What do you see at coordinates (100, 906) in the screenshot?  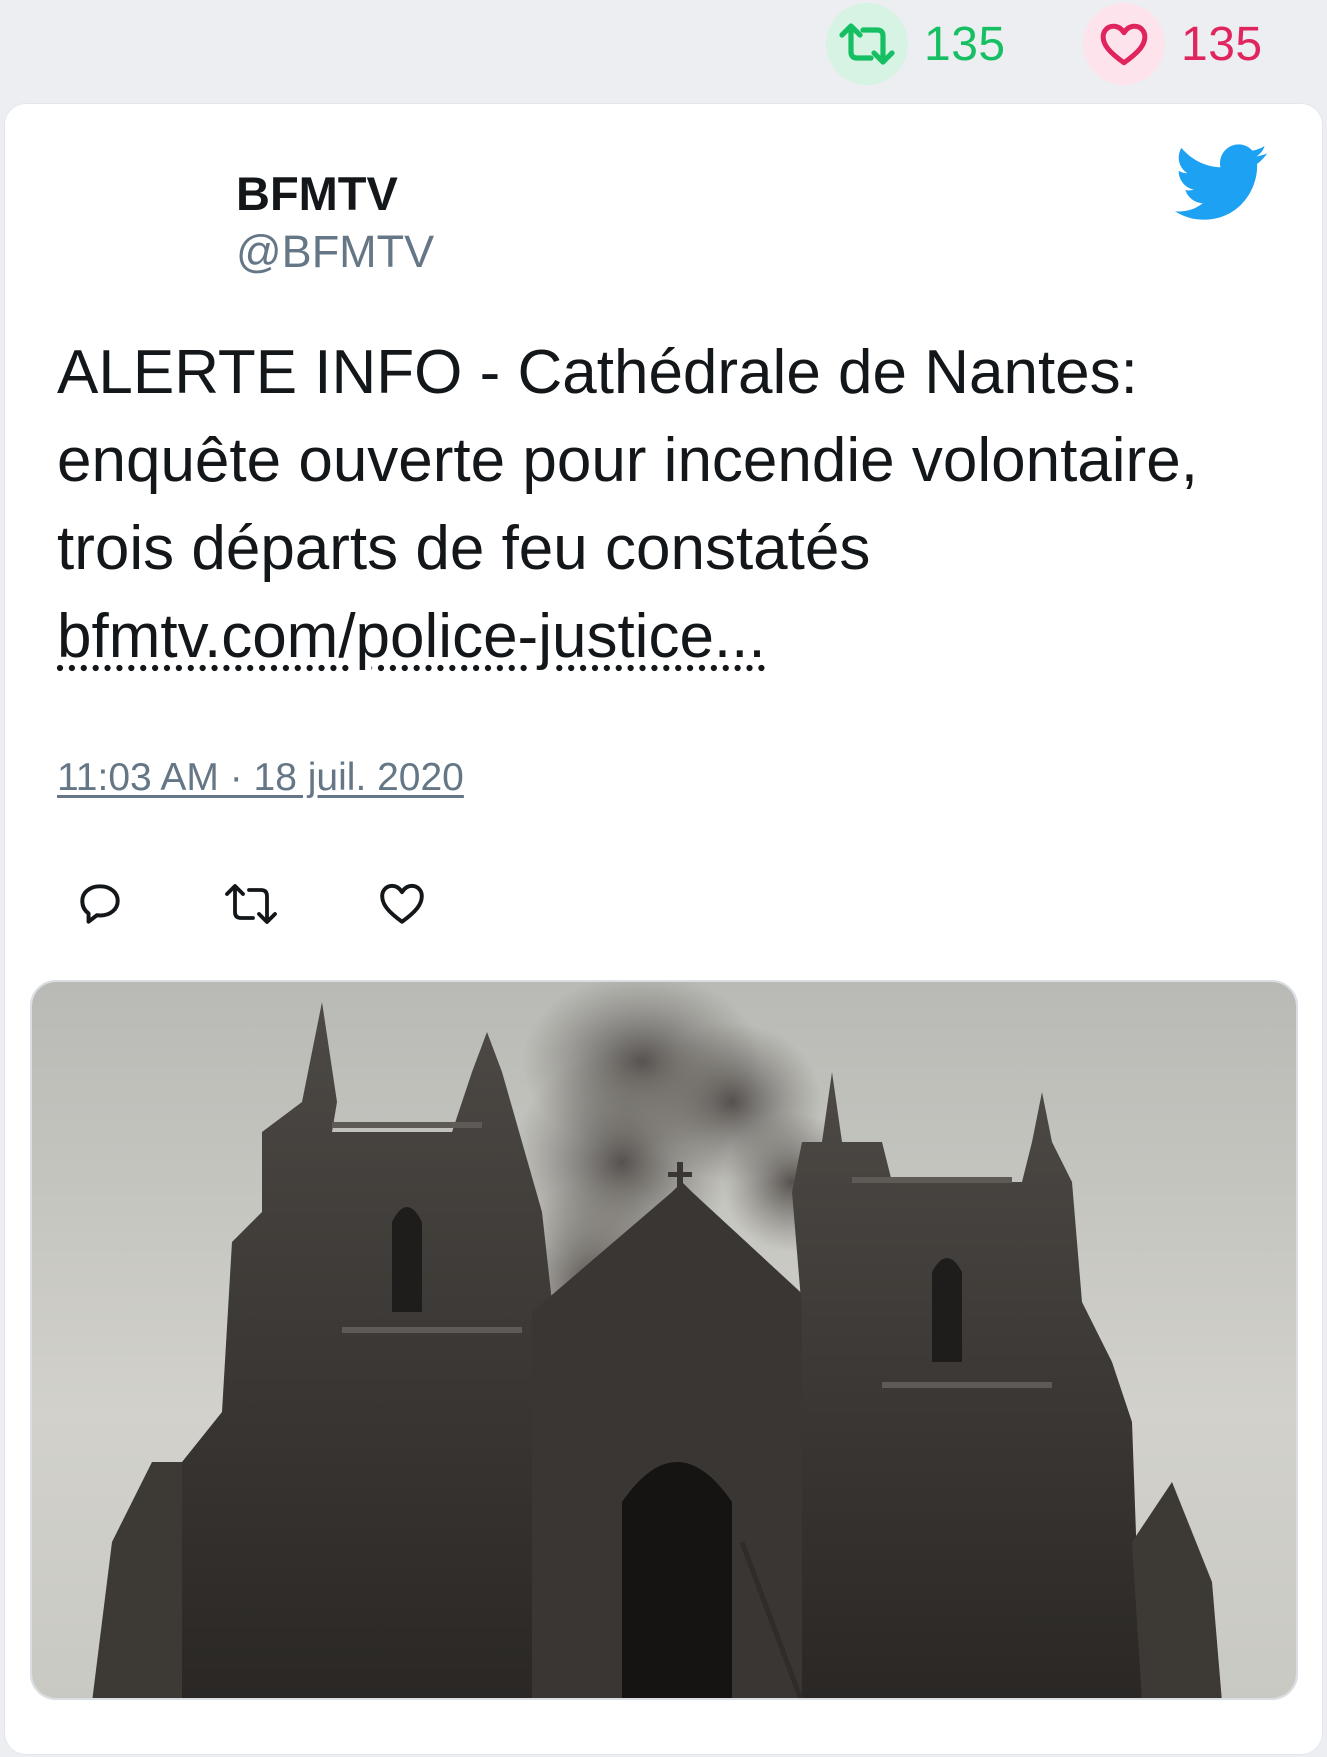 I see `reply-icon` at bounding box center [100, 906].